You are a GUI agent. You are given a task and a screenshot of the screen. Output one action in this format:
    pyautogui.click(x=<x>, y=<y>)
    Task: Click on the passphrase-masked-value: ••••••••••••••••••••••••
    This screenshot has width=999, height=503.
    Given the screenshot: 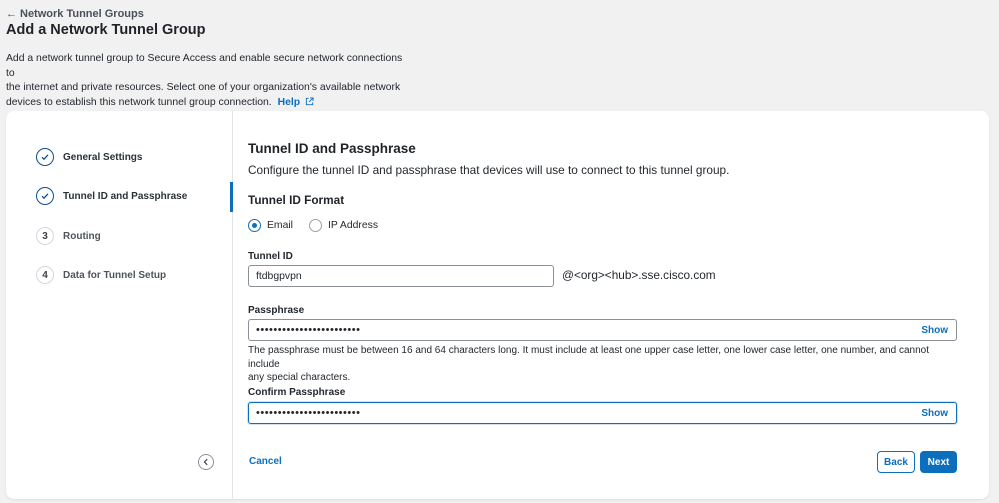 What is the action you would take?
    pyautogui.click(x=308, y=330)
    